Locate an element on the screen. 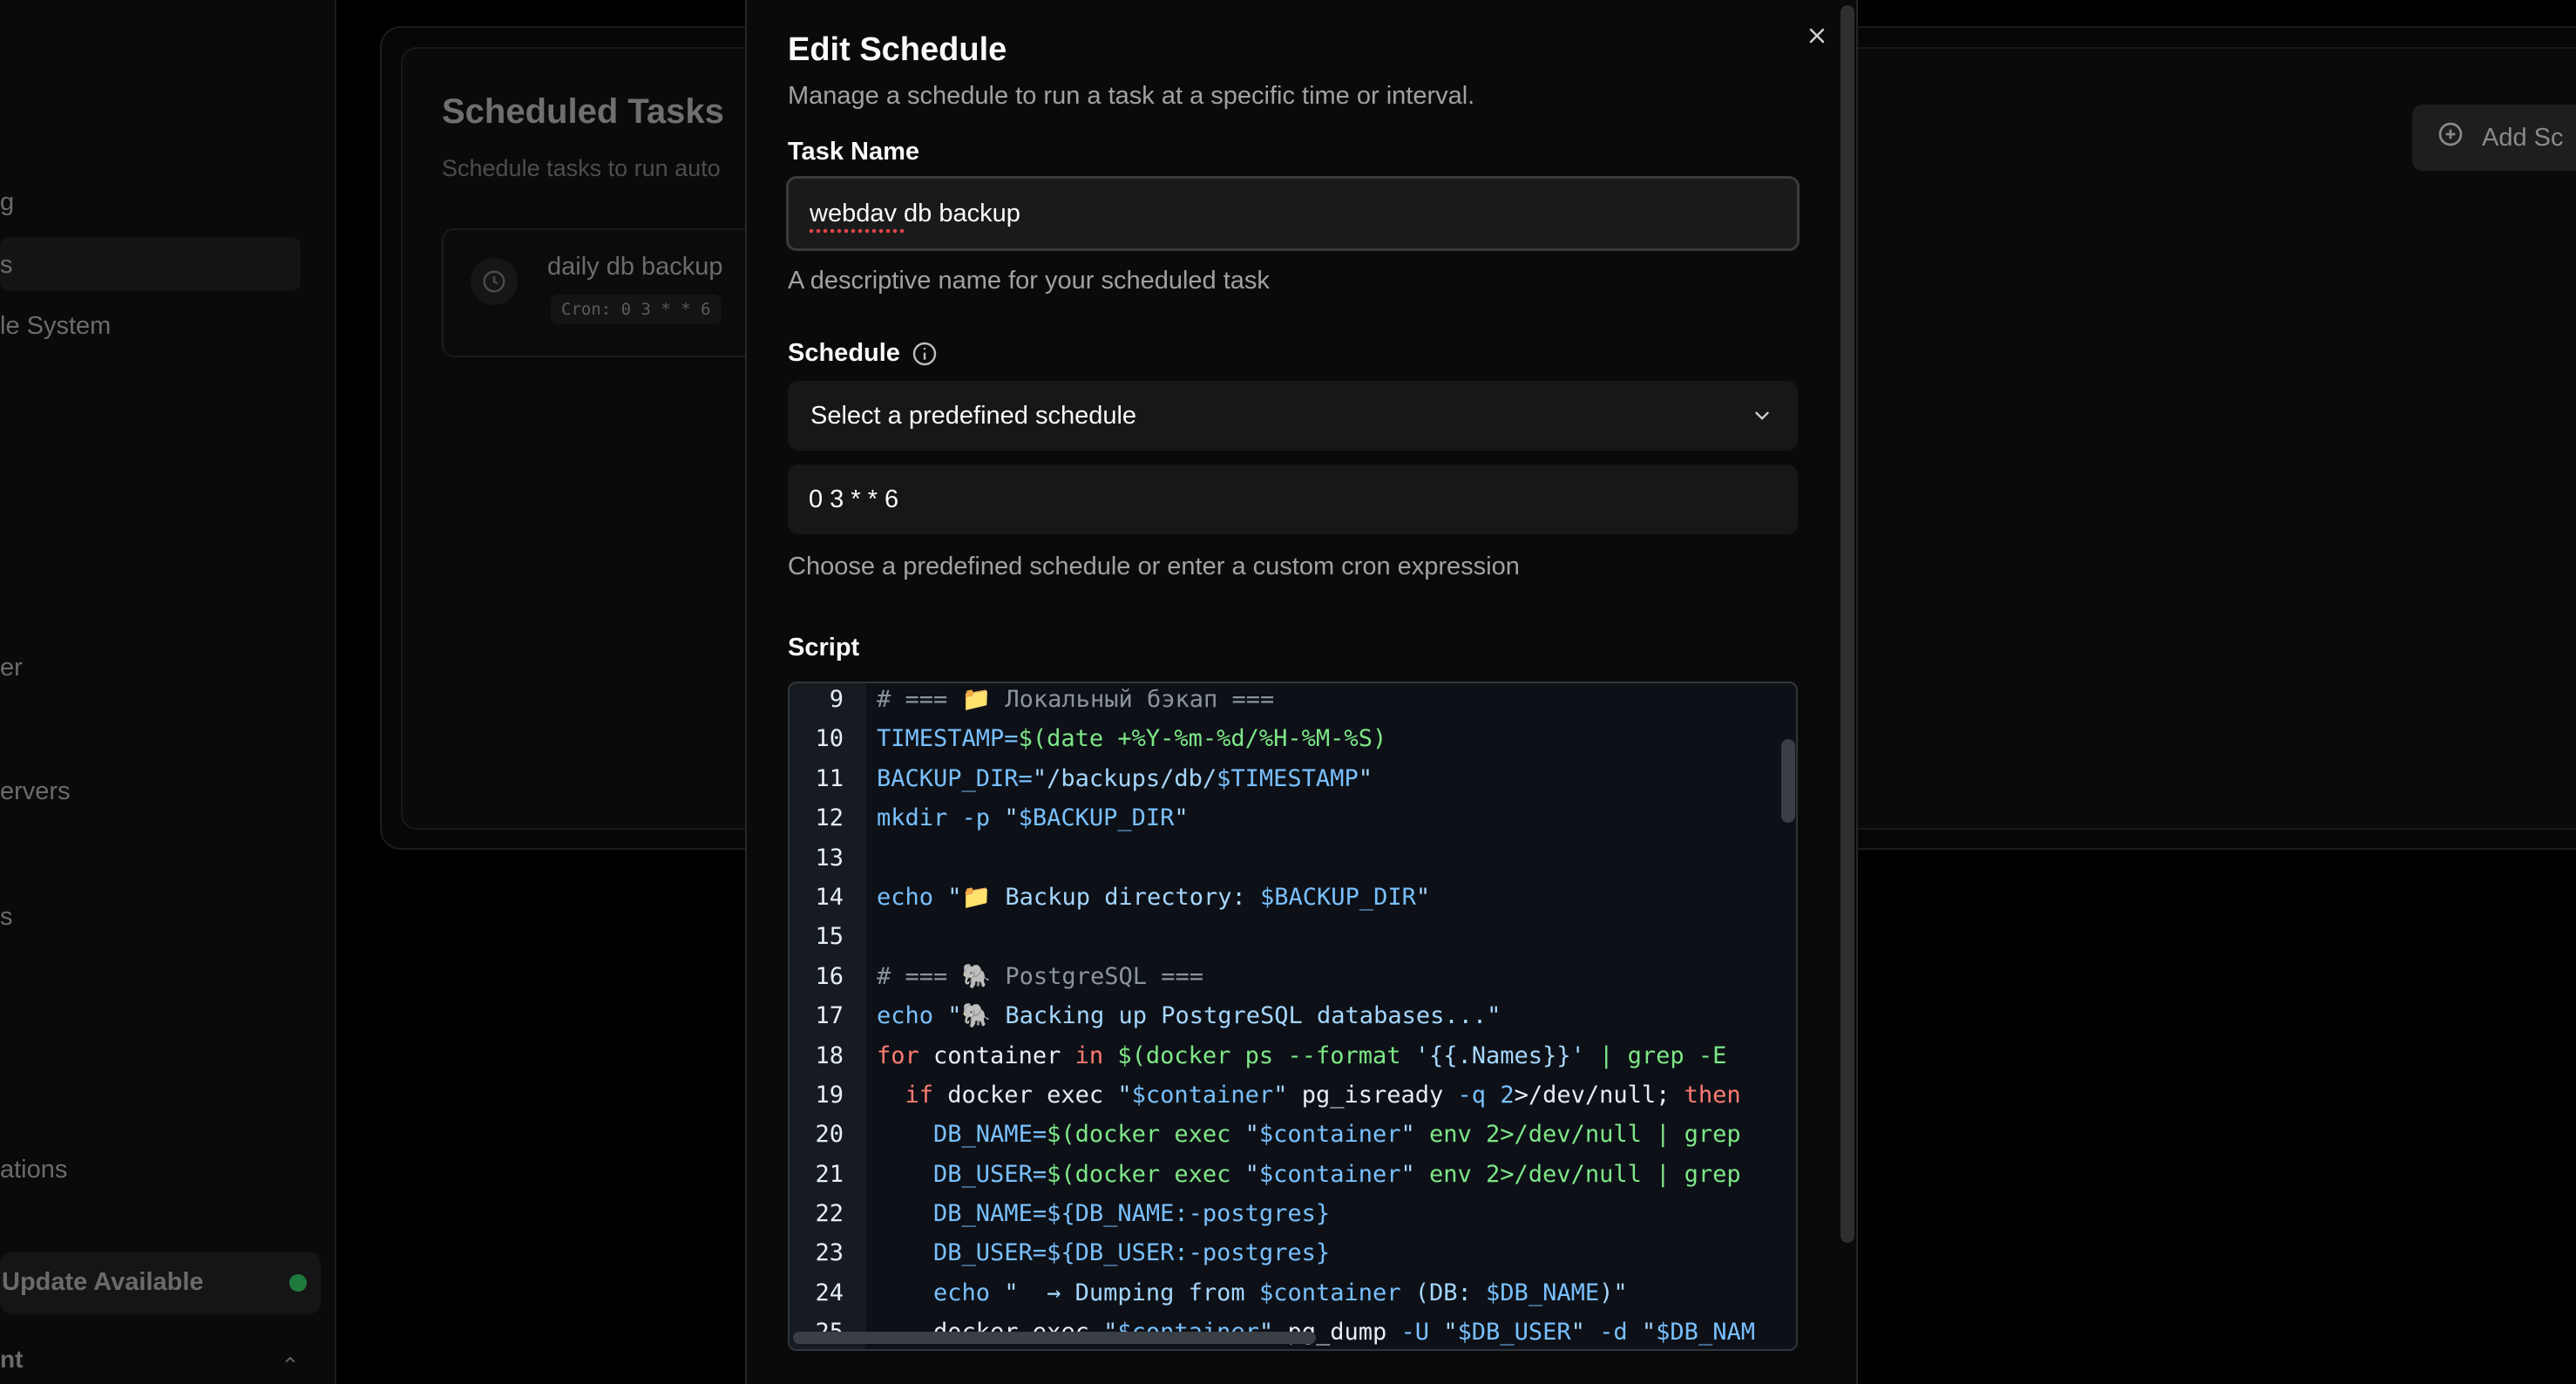 Image resolution: width=2576 pixels, height=1384 pixels. modal-scrollbar-thumb is located at coordinates (1847, 624).